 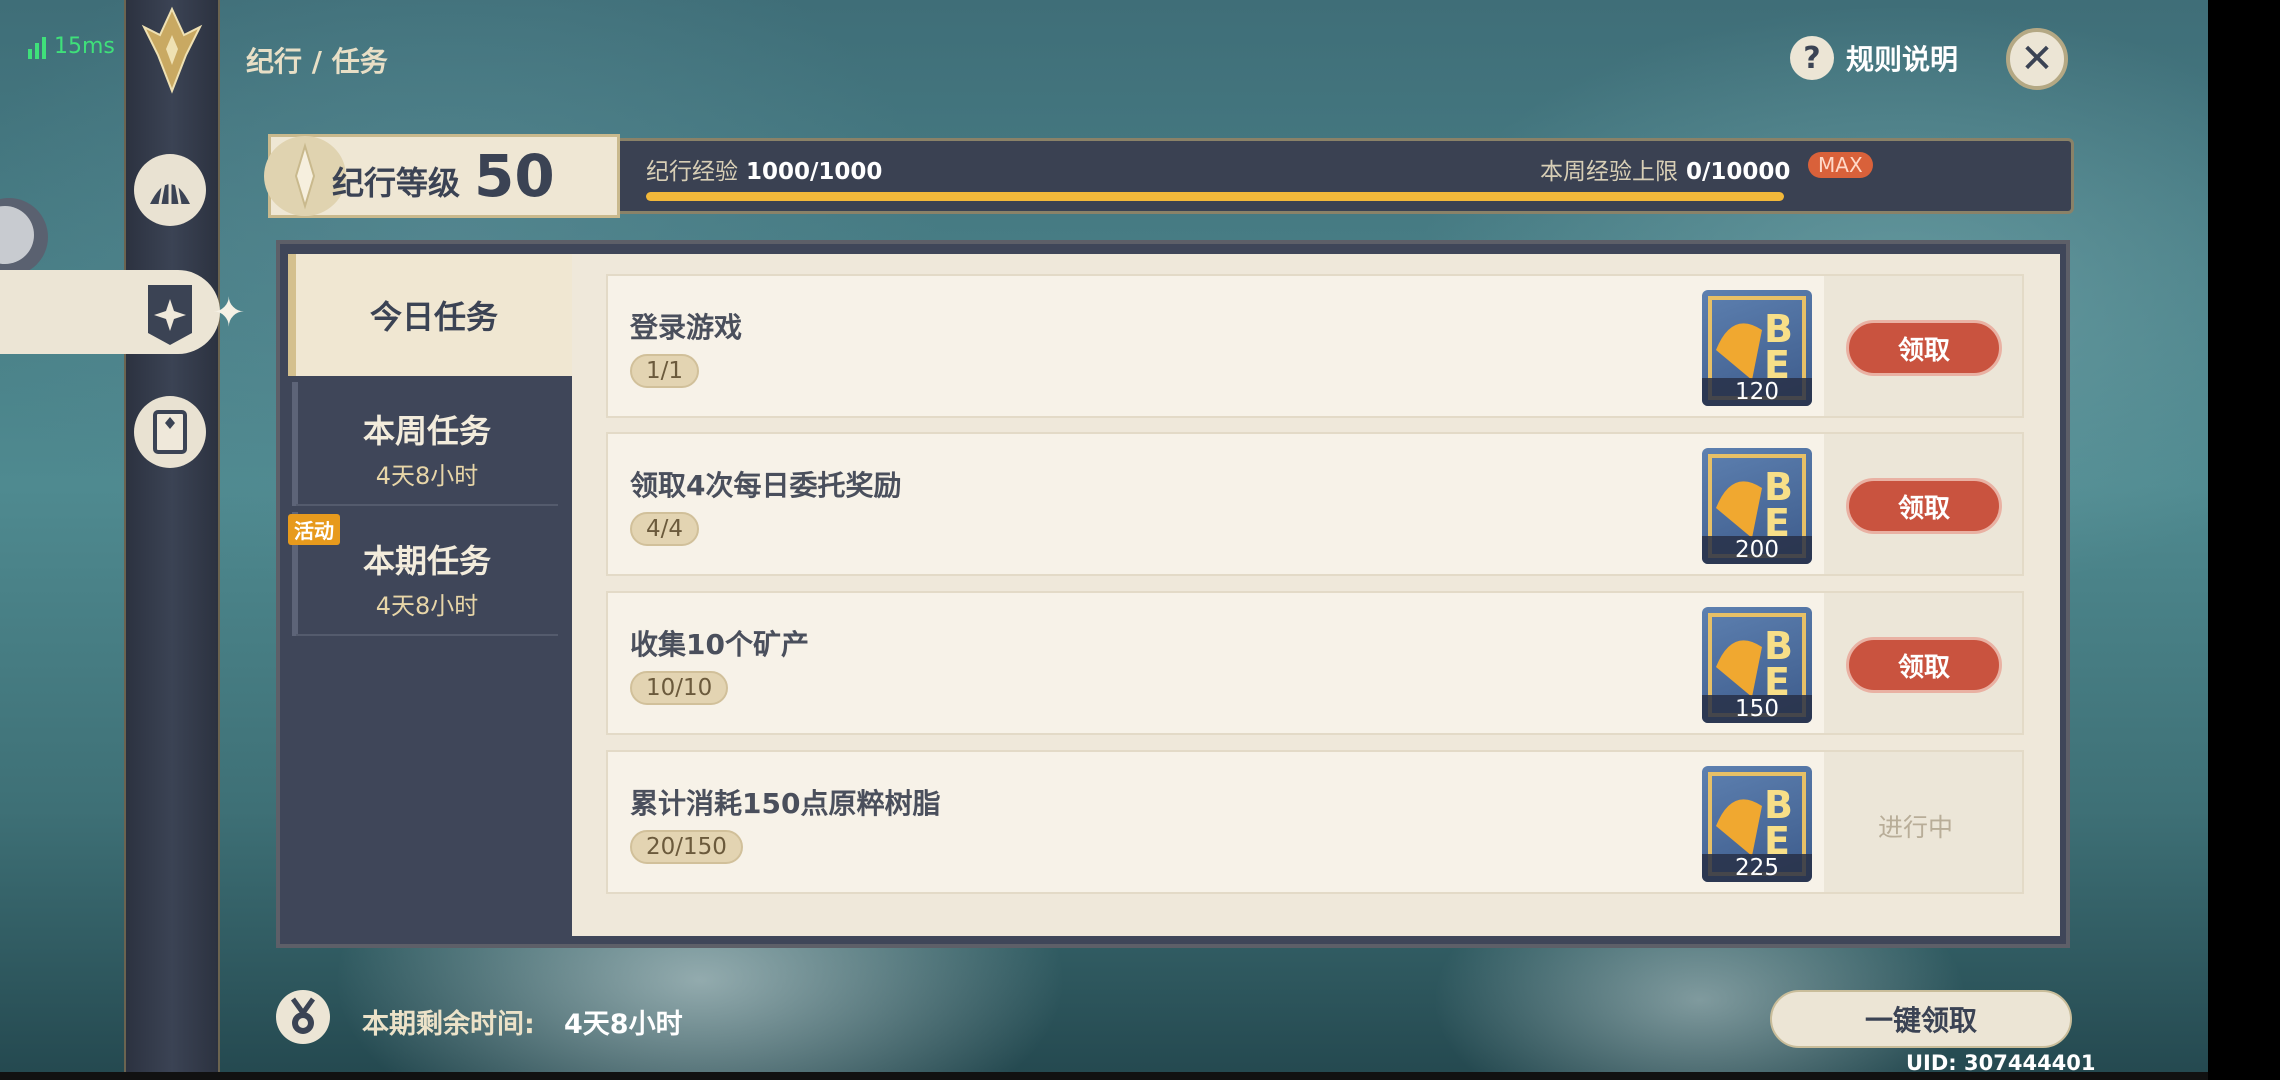 What do you see at coordinates (1757, 506) in the screenshot?
I see `reward-exp-item: B E 200` at bounding box center [1757, 506].